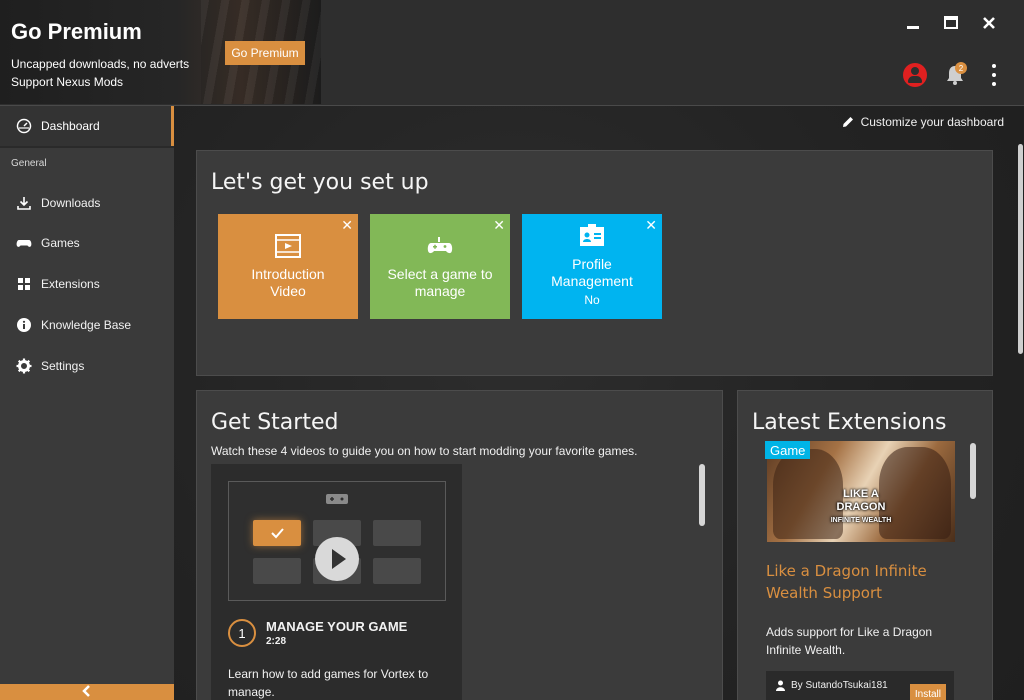 This screenshot has height=700, width=1024. I want to click on extension-author-bar: By SutandoTsukai181 Install, so click(860, 685).